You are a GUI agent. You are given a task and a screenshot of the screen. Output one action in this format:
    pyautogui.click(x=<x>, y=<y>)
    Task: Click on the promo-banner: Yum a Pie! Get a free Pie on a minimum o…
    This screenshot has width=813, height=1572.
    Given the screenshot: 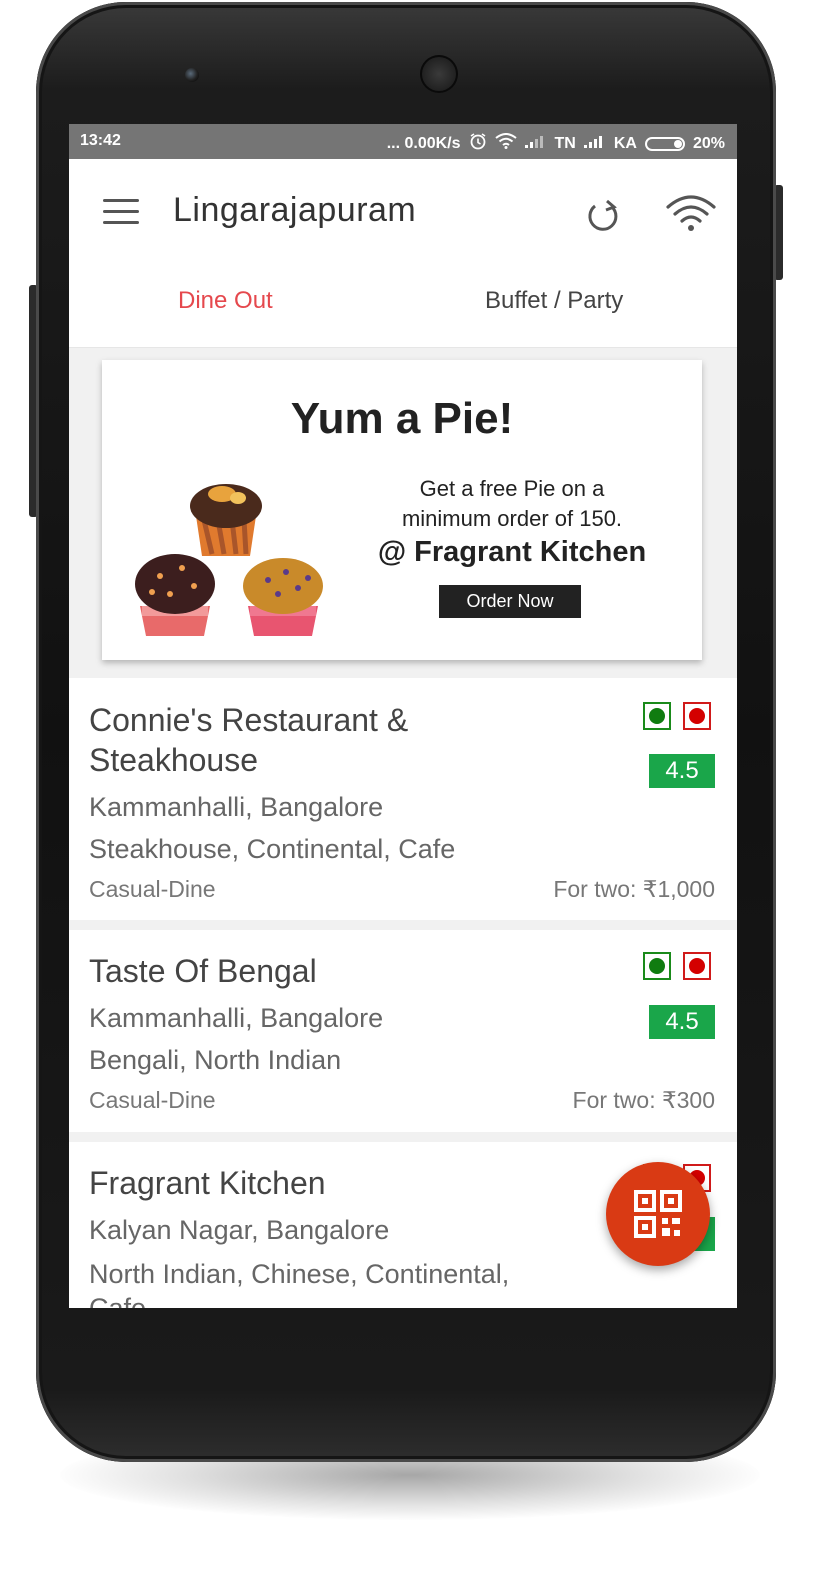 What is the action you would take?
    pyautogui.click(x=402, y=510)
    